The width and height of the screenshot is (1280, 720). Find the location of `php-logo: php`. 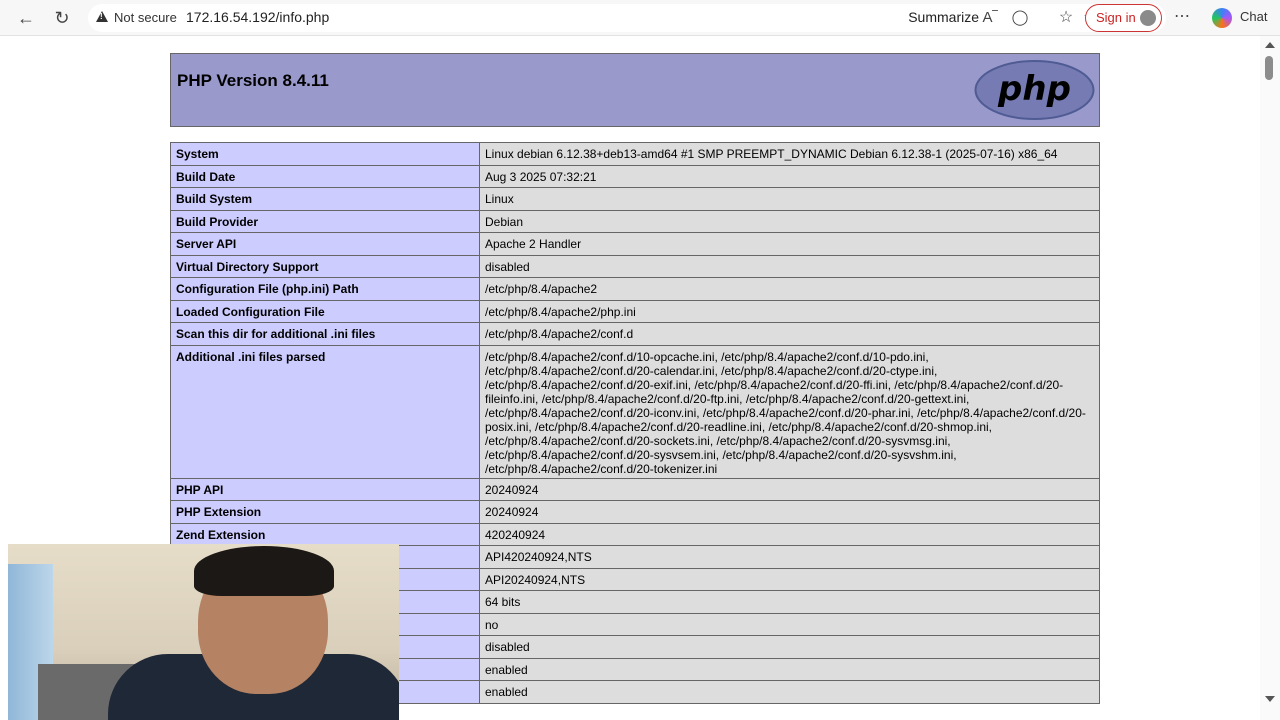

php-logo: php is located at coordinates (1034, 90).